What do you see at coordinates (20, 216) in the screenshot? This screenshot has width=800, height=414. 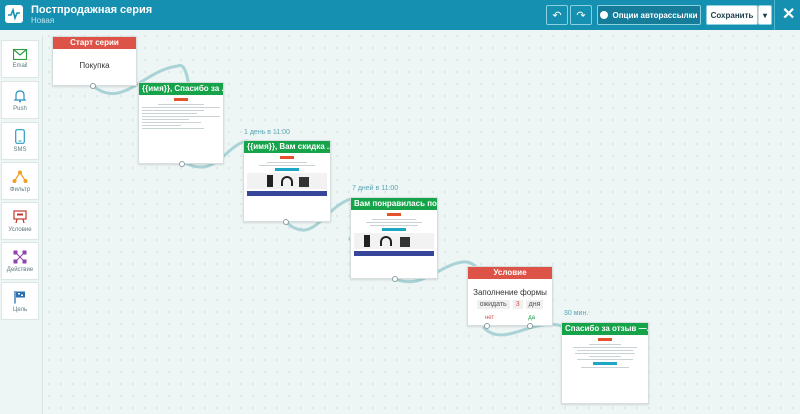 I see `condition-icon` at bounding box center [20, 216].